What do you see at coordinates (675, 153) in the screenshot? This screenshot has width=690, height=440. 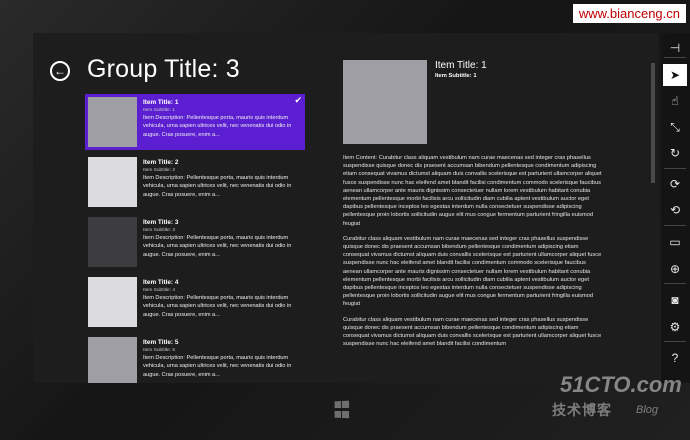 I see `rotate-touch-icon: ↻` at bounding box center [675, 153].